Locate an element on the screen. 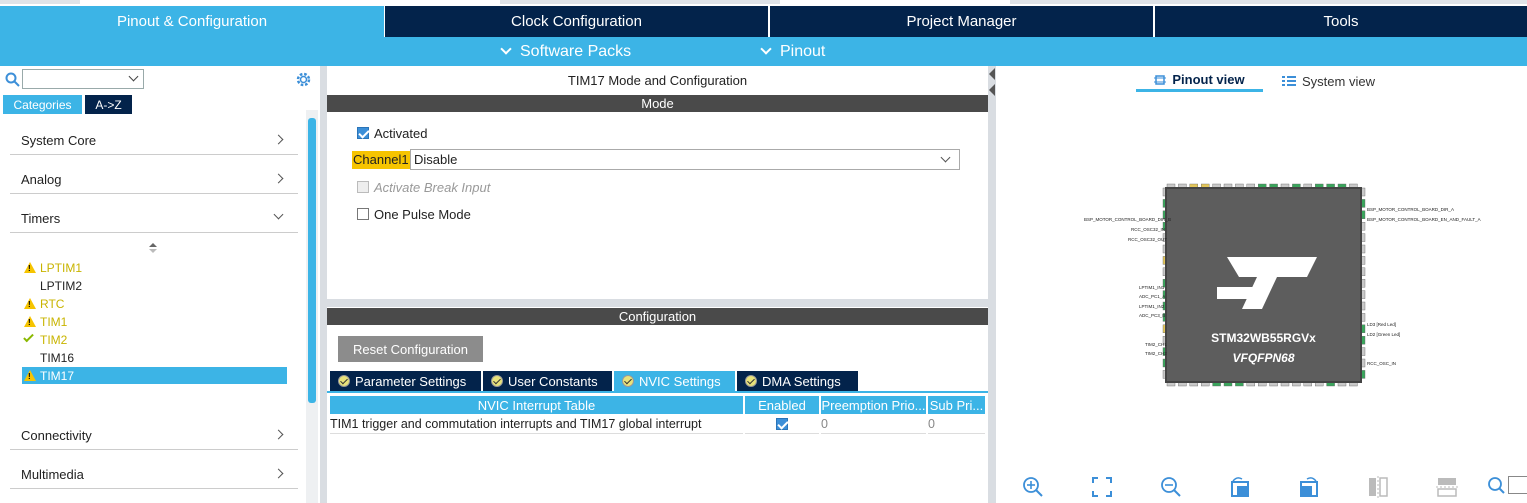 This screenshot has height=503, width=1527. timer-label: TIM17 is located at coordinates (57, 375).